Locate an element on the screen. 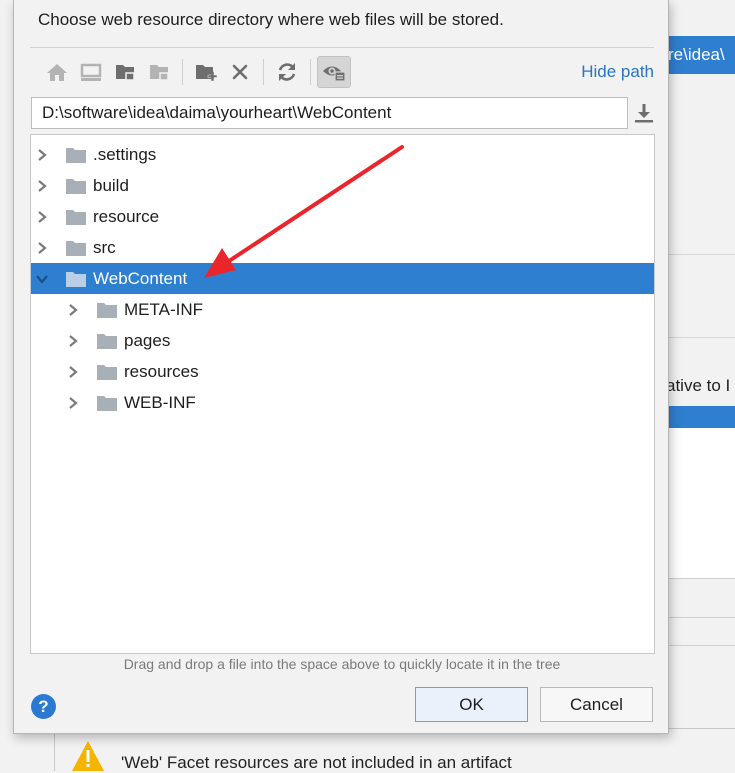 This screenshot has width=735, height=773. delete-icon is located at coordinates (240, 72).